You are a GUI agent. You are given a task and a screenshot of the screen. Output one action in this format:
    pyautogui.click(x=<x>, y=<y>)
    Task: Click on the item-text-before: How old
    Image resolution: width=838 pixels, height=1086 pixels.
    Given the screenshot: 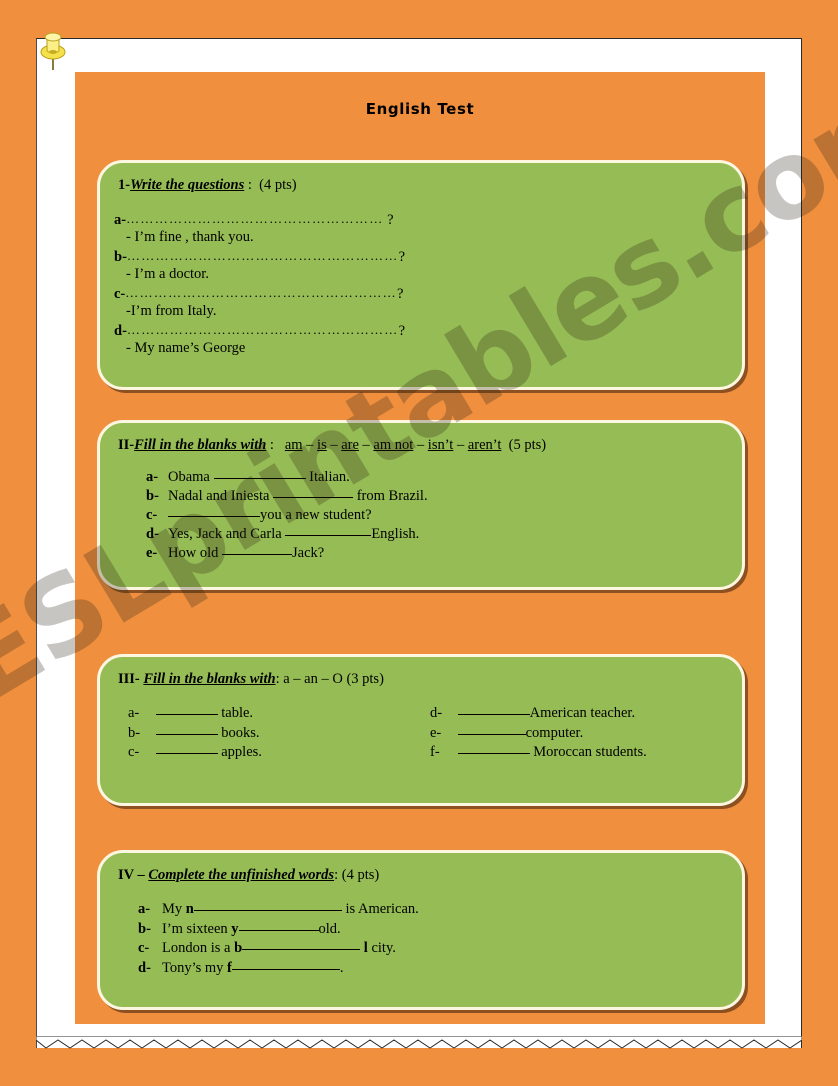 What is the action you would take?
    pyautogui.click(x=193, y=552)
    